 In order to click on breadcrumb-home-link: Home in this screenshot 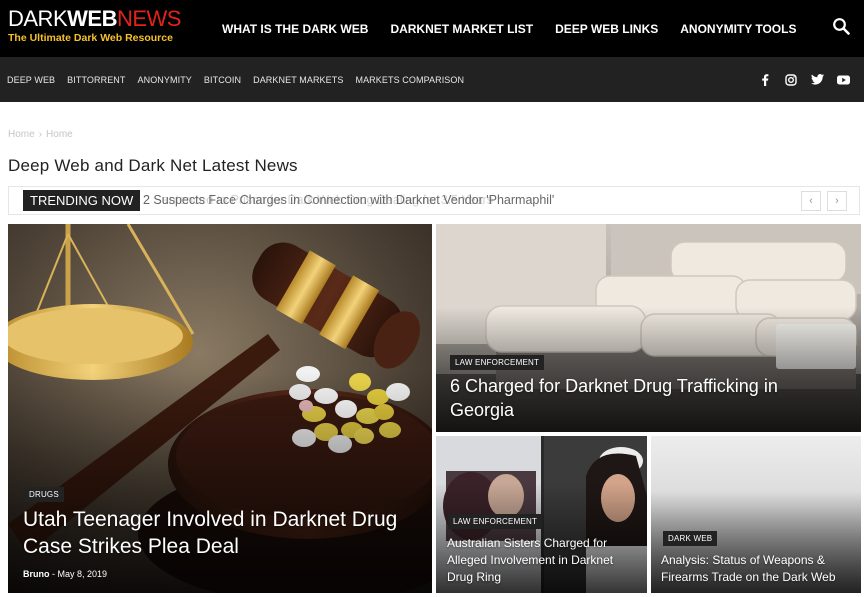, I will do `click(21, 134)`.